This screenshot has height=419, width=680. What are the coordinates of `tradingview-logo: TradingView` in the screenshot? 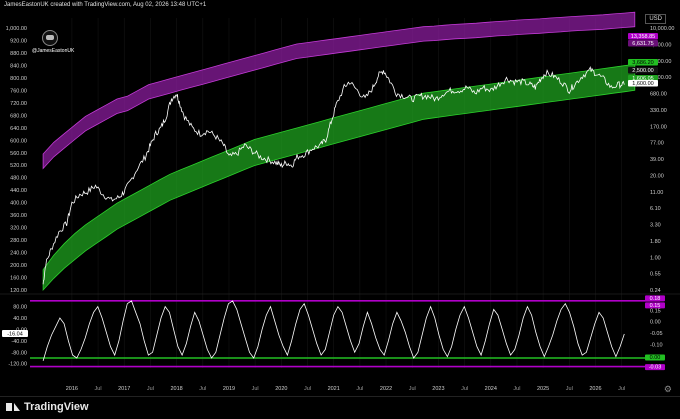 It's located at (47, 407).